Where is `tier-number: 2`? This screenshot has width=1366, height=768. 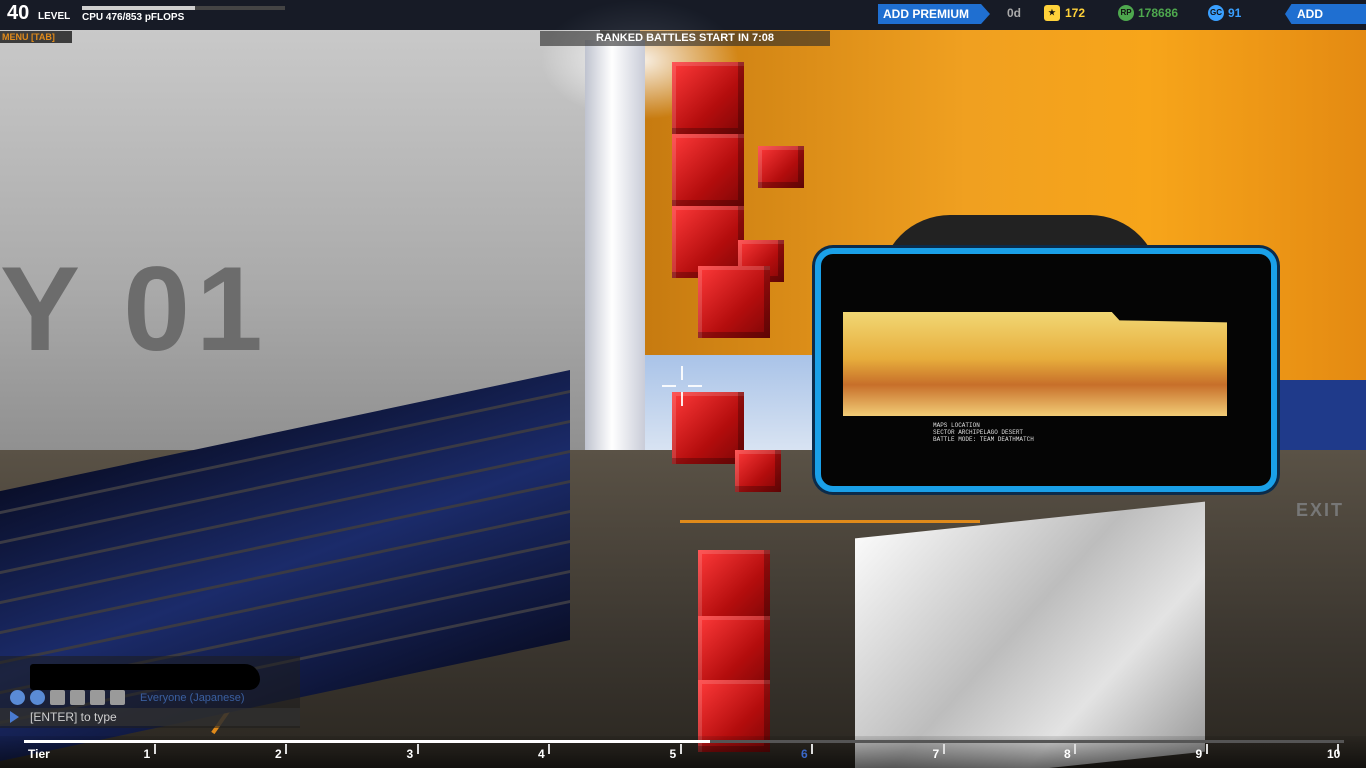 tier-number: 2 is located at coordinates (278, 754).